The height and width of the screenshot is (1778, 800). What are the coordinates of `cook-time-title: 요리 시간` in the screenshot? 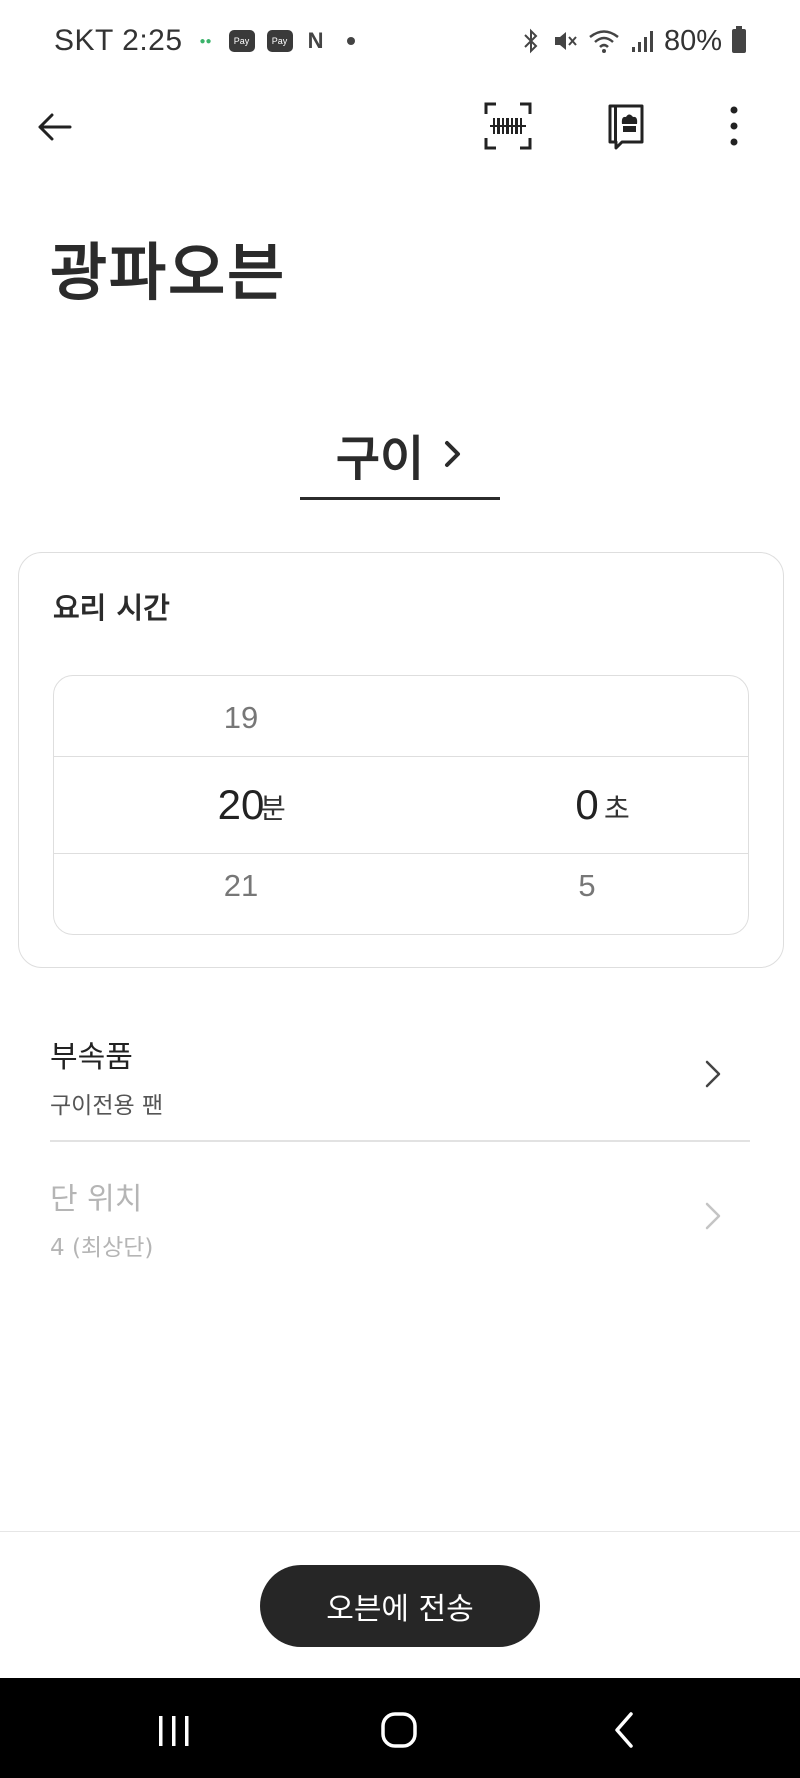 It's located at (111, 608).